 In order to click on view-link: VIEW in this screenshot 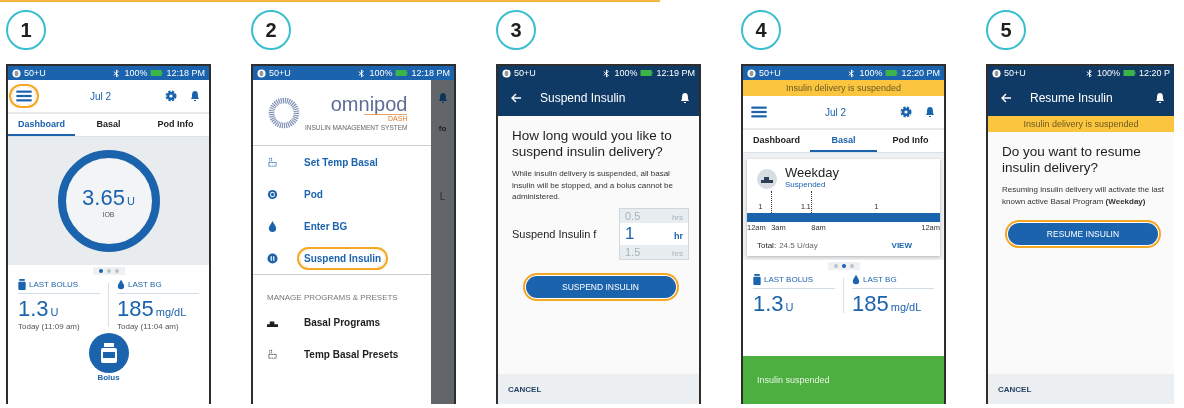, I will do `click(901, 245)`.